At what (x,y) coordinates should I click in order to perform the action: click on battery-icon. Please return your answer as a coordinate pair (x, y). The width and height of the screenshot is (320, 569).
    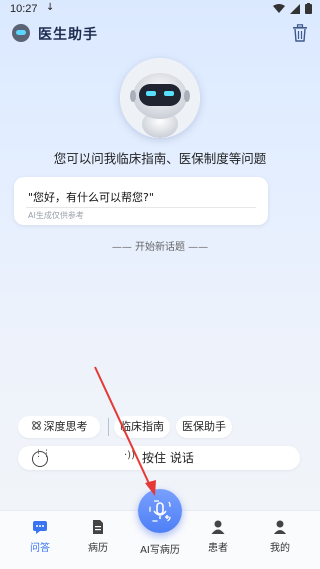
    Looking at the image, I should click on (308, 8).